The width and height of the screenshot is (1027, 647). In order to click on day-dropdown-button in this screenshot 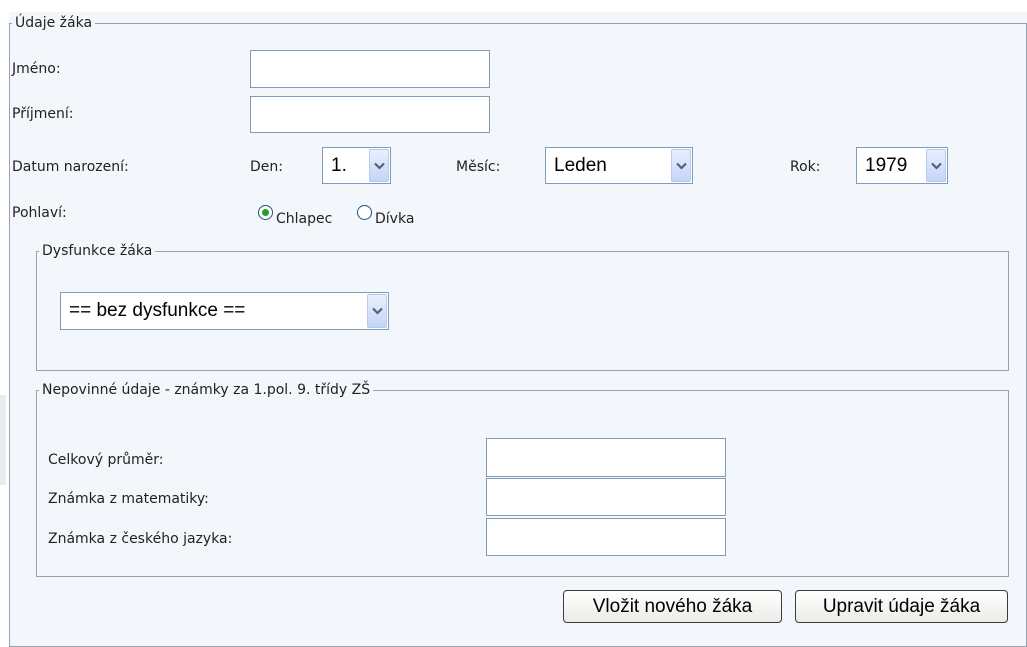, I will do `click(379, 165)`.